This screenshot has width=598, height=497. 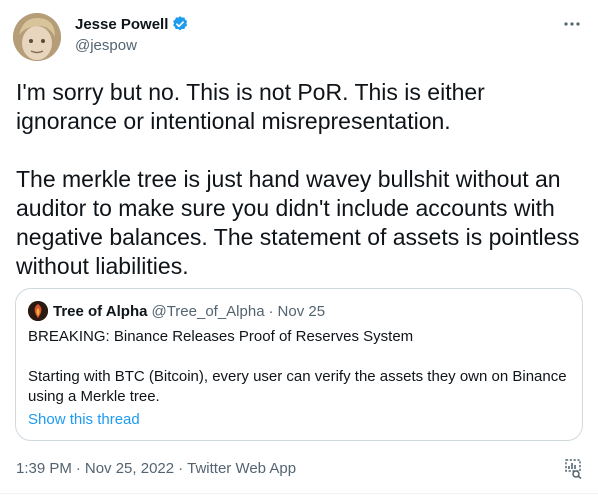 I want to click on author-name: Jesse Powell, so click(x=132, y=24).